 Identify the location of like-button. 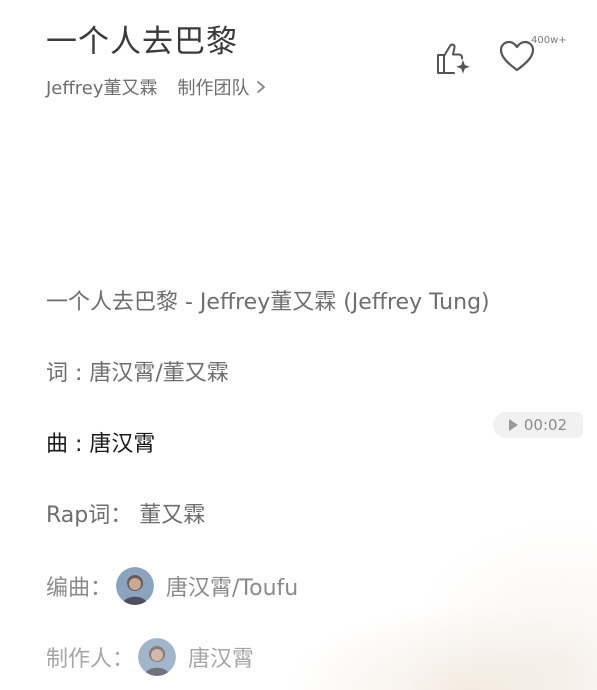
(452, 58).